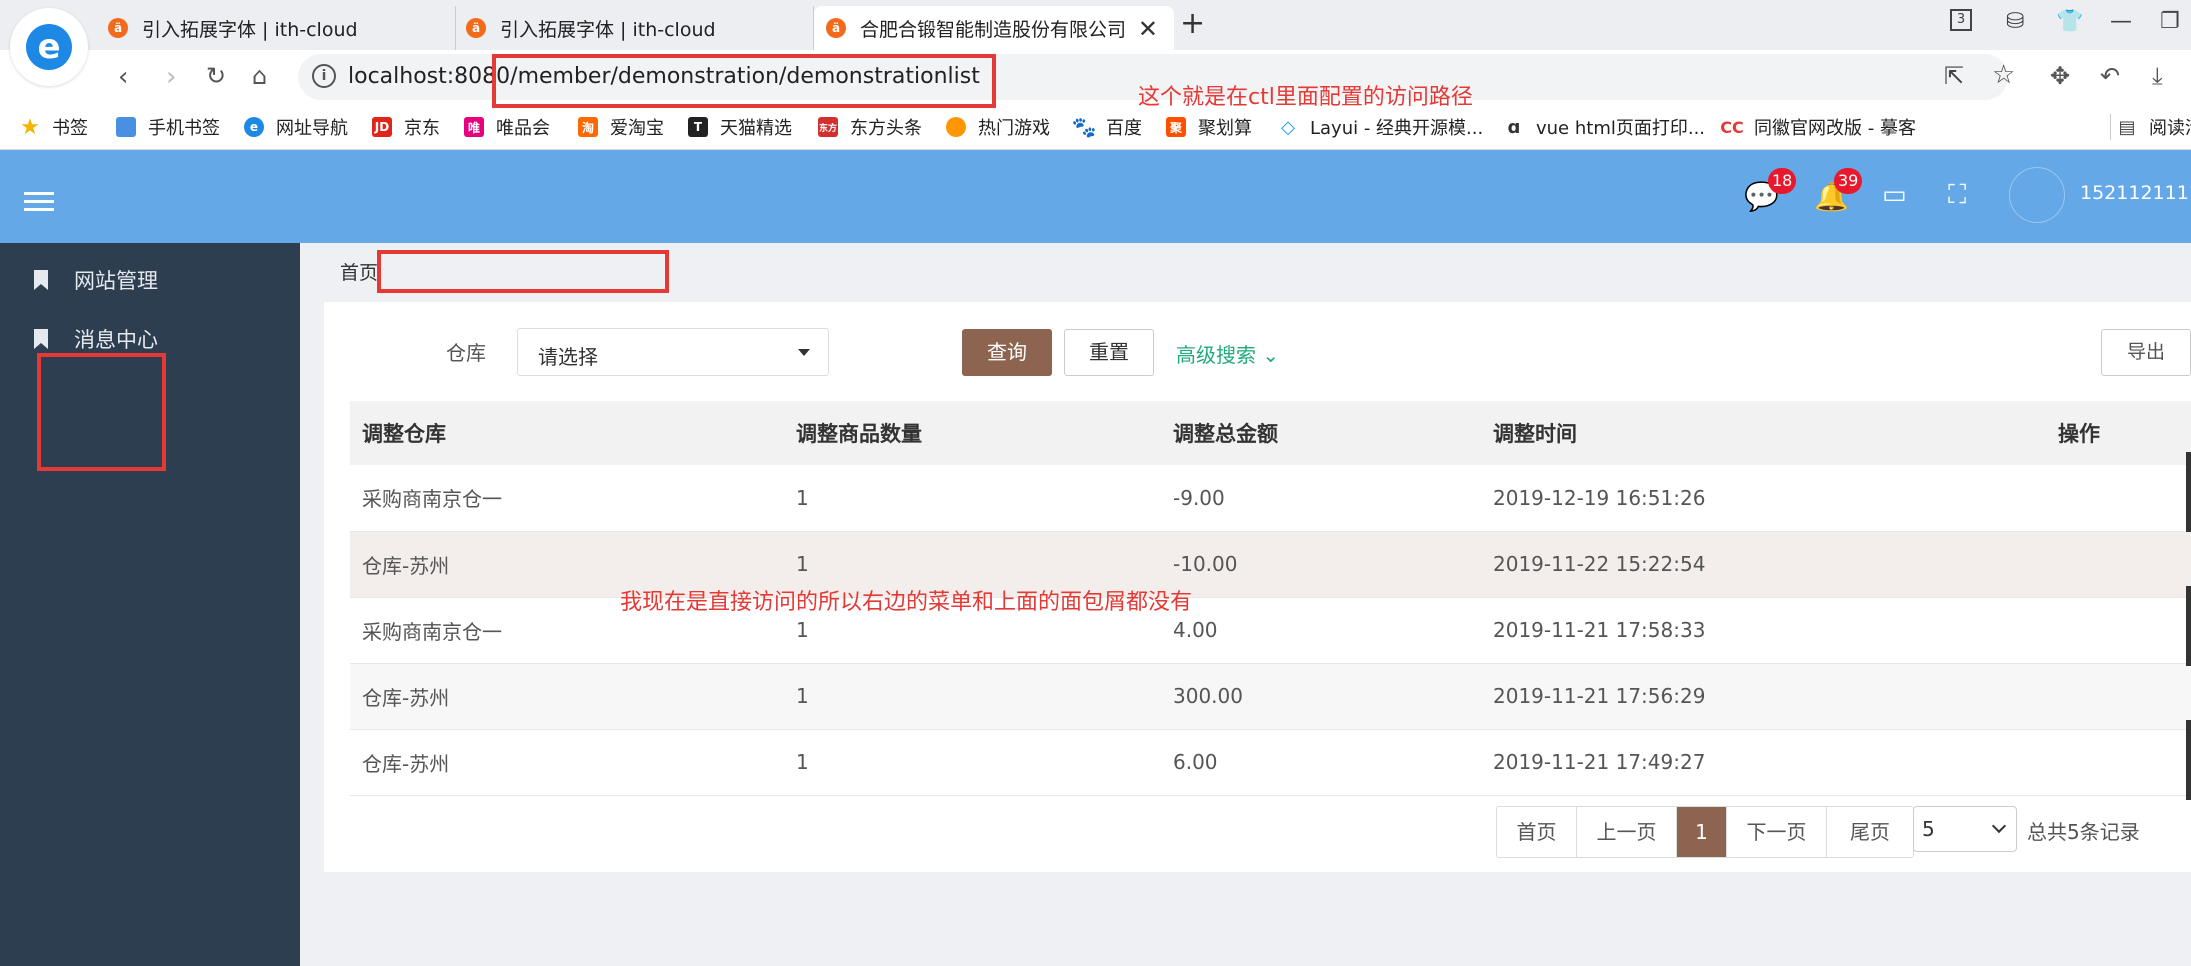 Image resolution: width=2191 pixels, height=966 pixels. Describe the element at coordinates (1961, 20) in the screenshot. I see `tab-count-icon: 3` at that location.